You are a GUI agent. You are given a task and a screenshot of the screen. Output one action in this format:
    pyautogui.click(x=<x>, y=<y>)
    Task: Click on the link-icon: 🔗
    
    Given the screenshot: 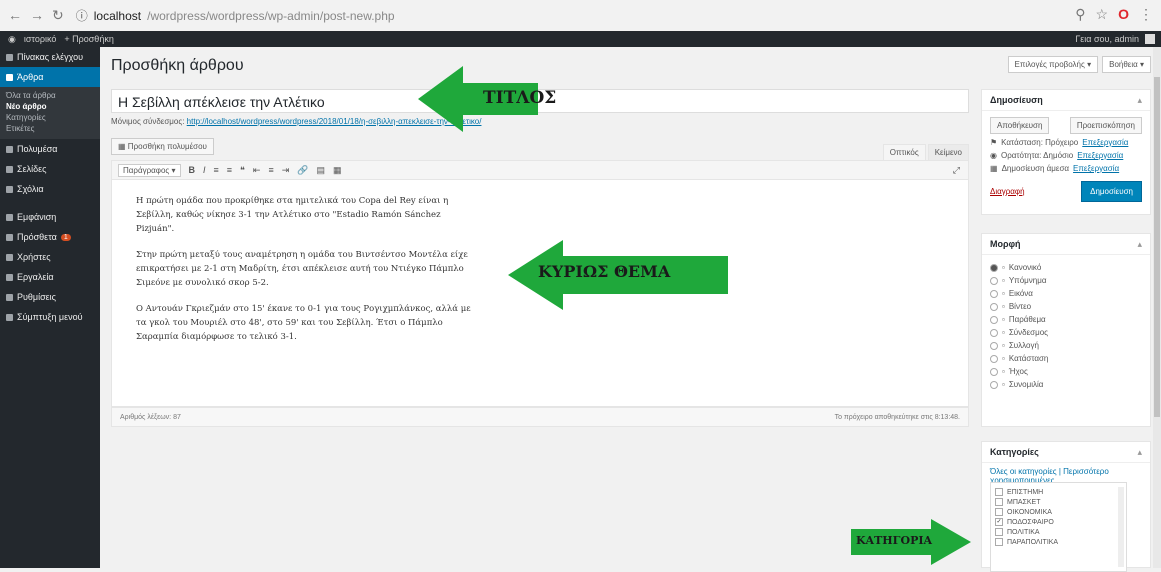 What is the action you would take?
    pyautogui.click(x=302, y=170)
    